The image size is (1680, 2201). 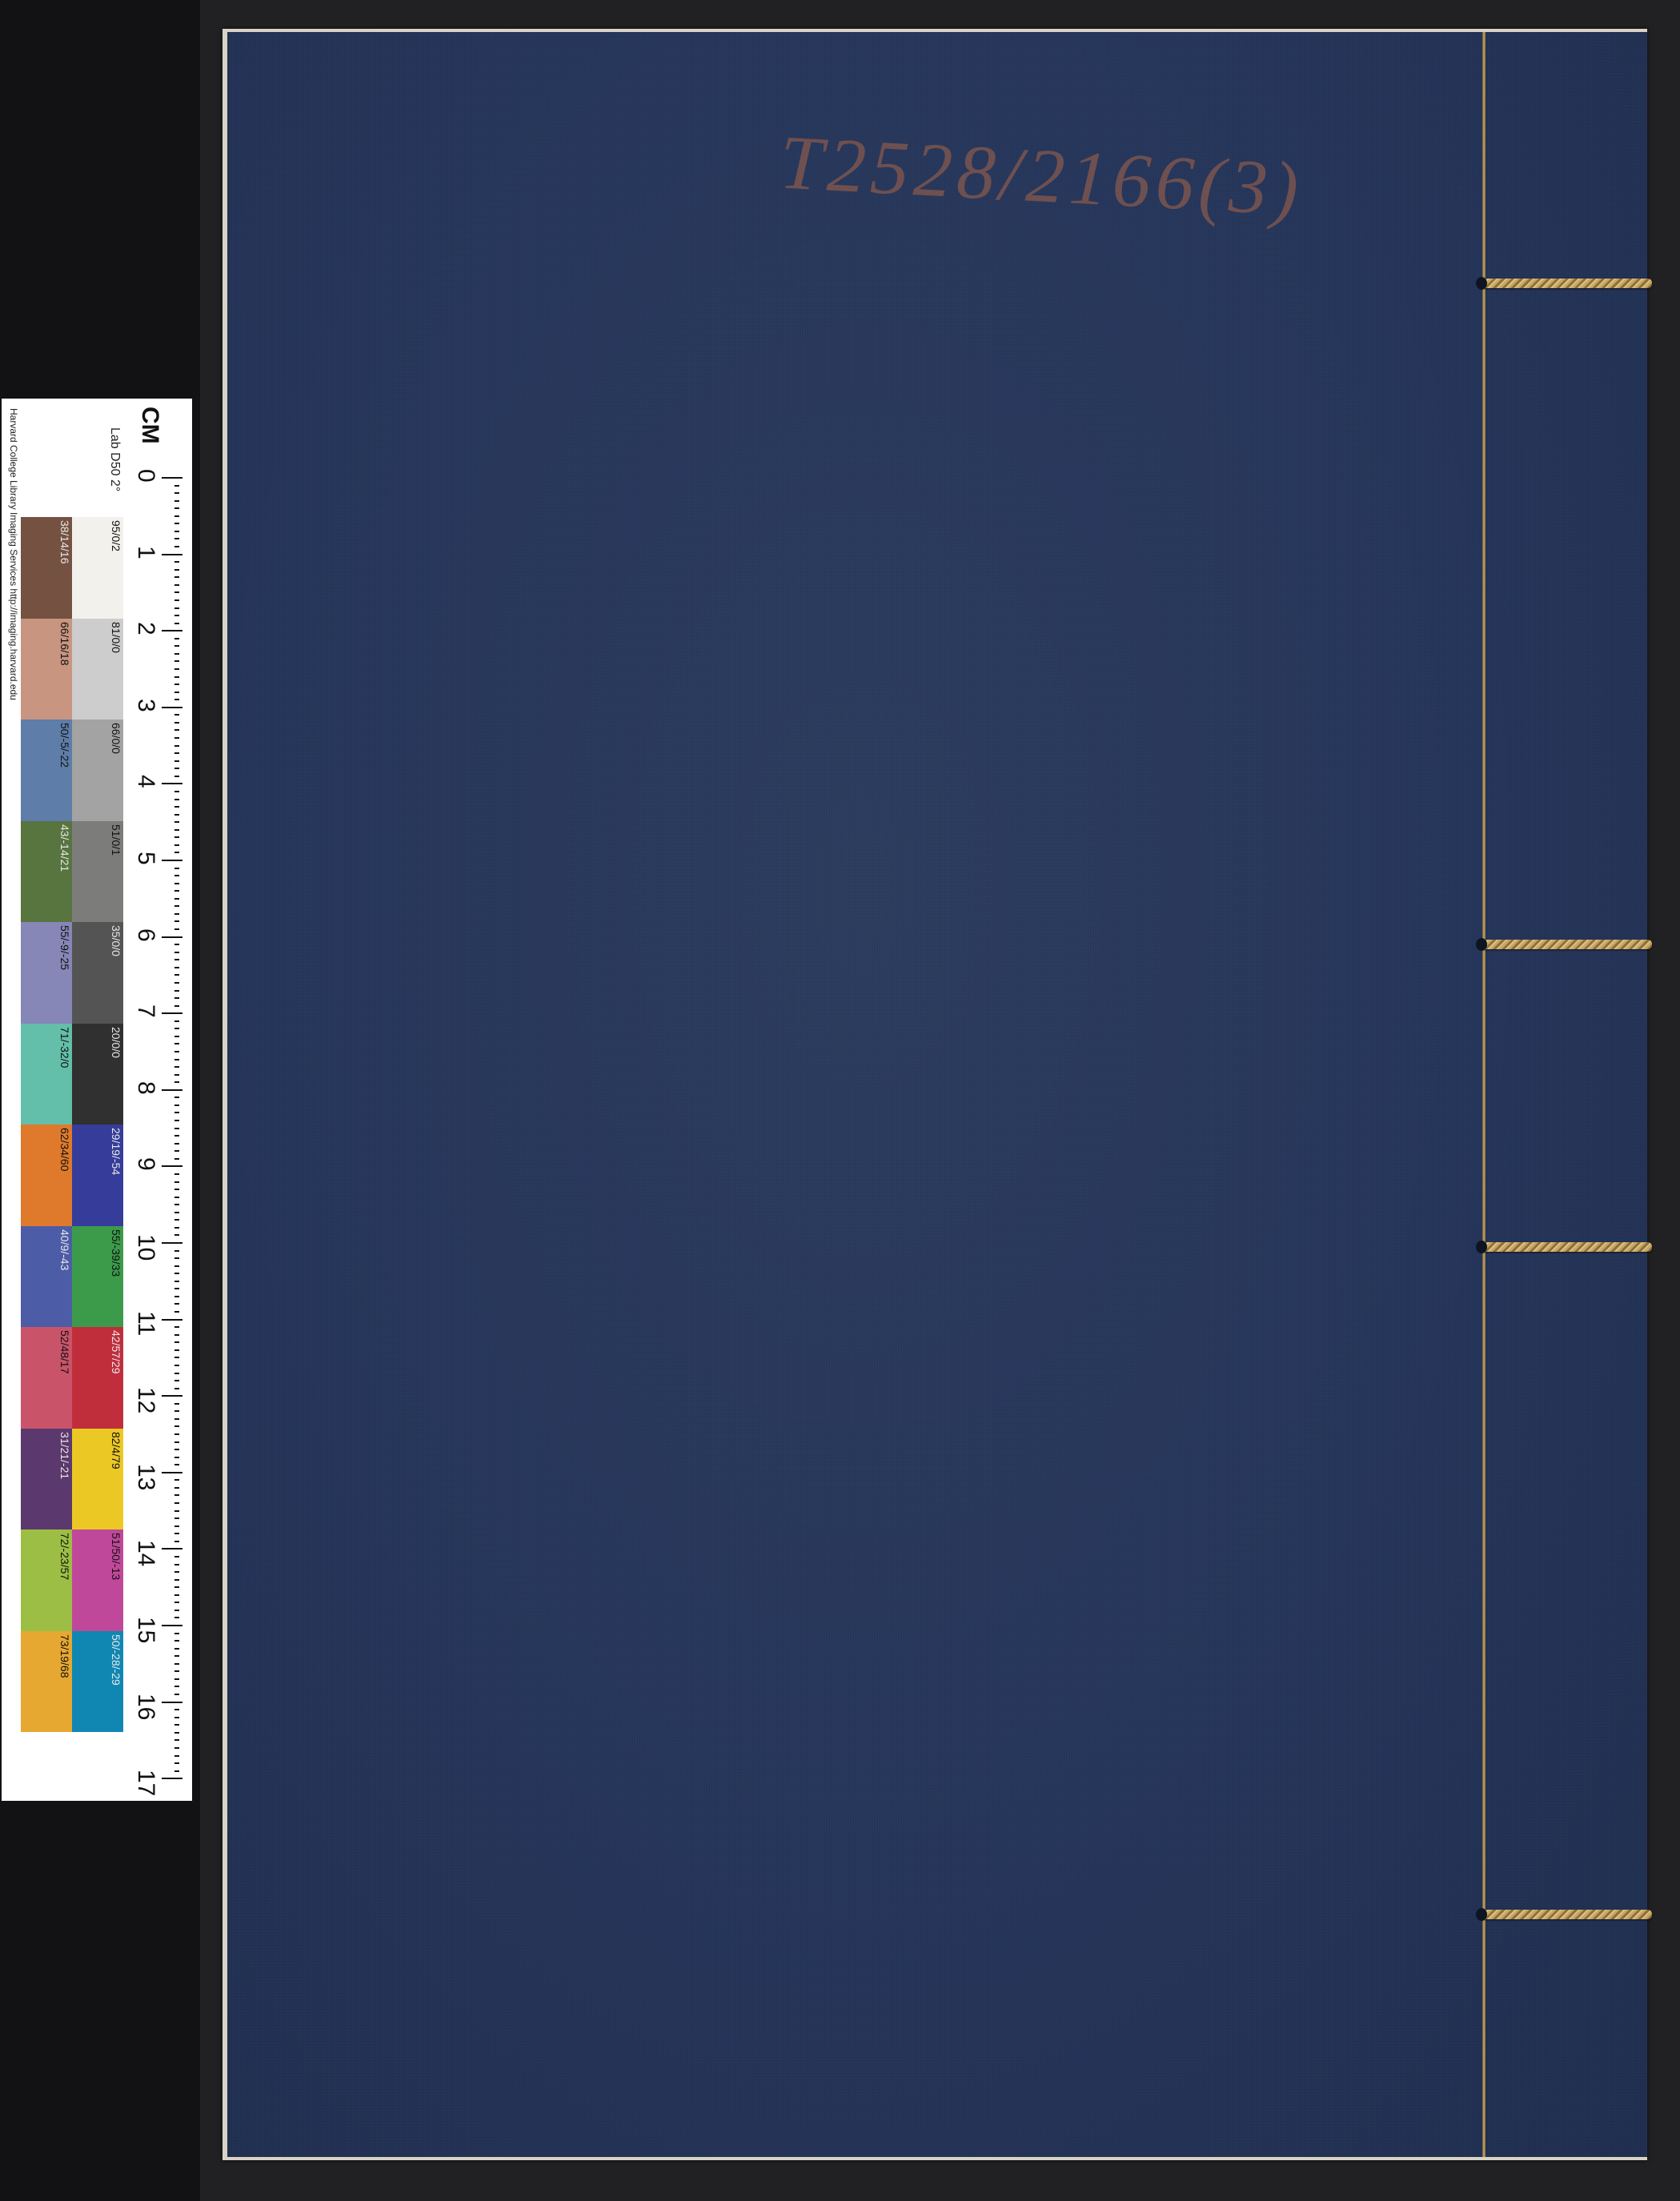 I want to click on color-swatch: 38/14/16, so click(x=46, y=568).